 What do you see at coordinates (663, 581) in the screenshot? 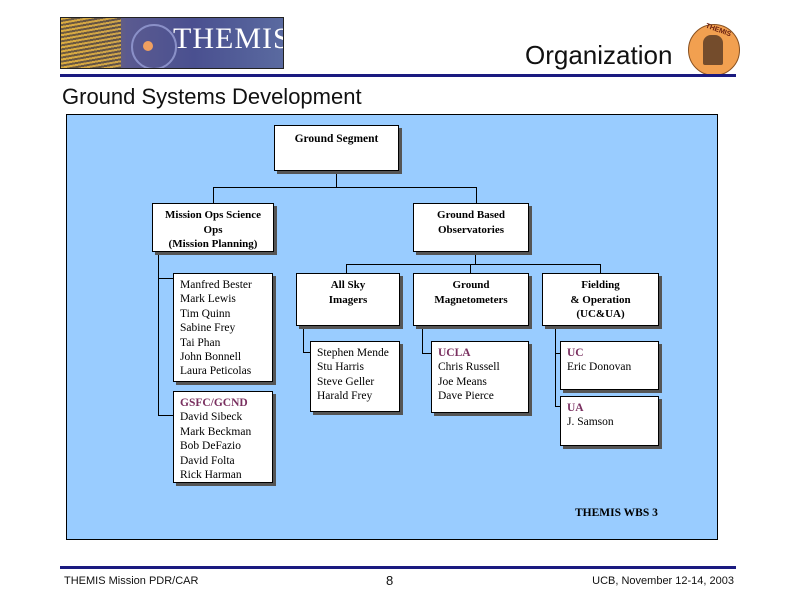
I see `footer-right: UCB, November 12-14, 2003` at bounding box center [663, 581].